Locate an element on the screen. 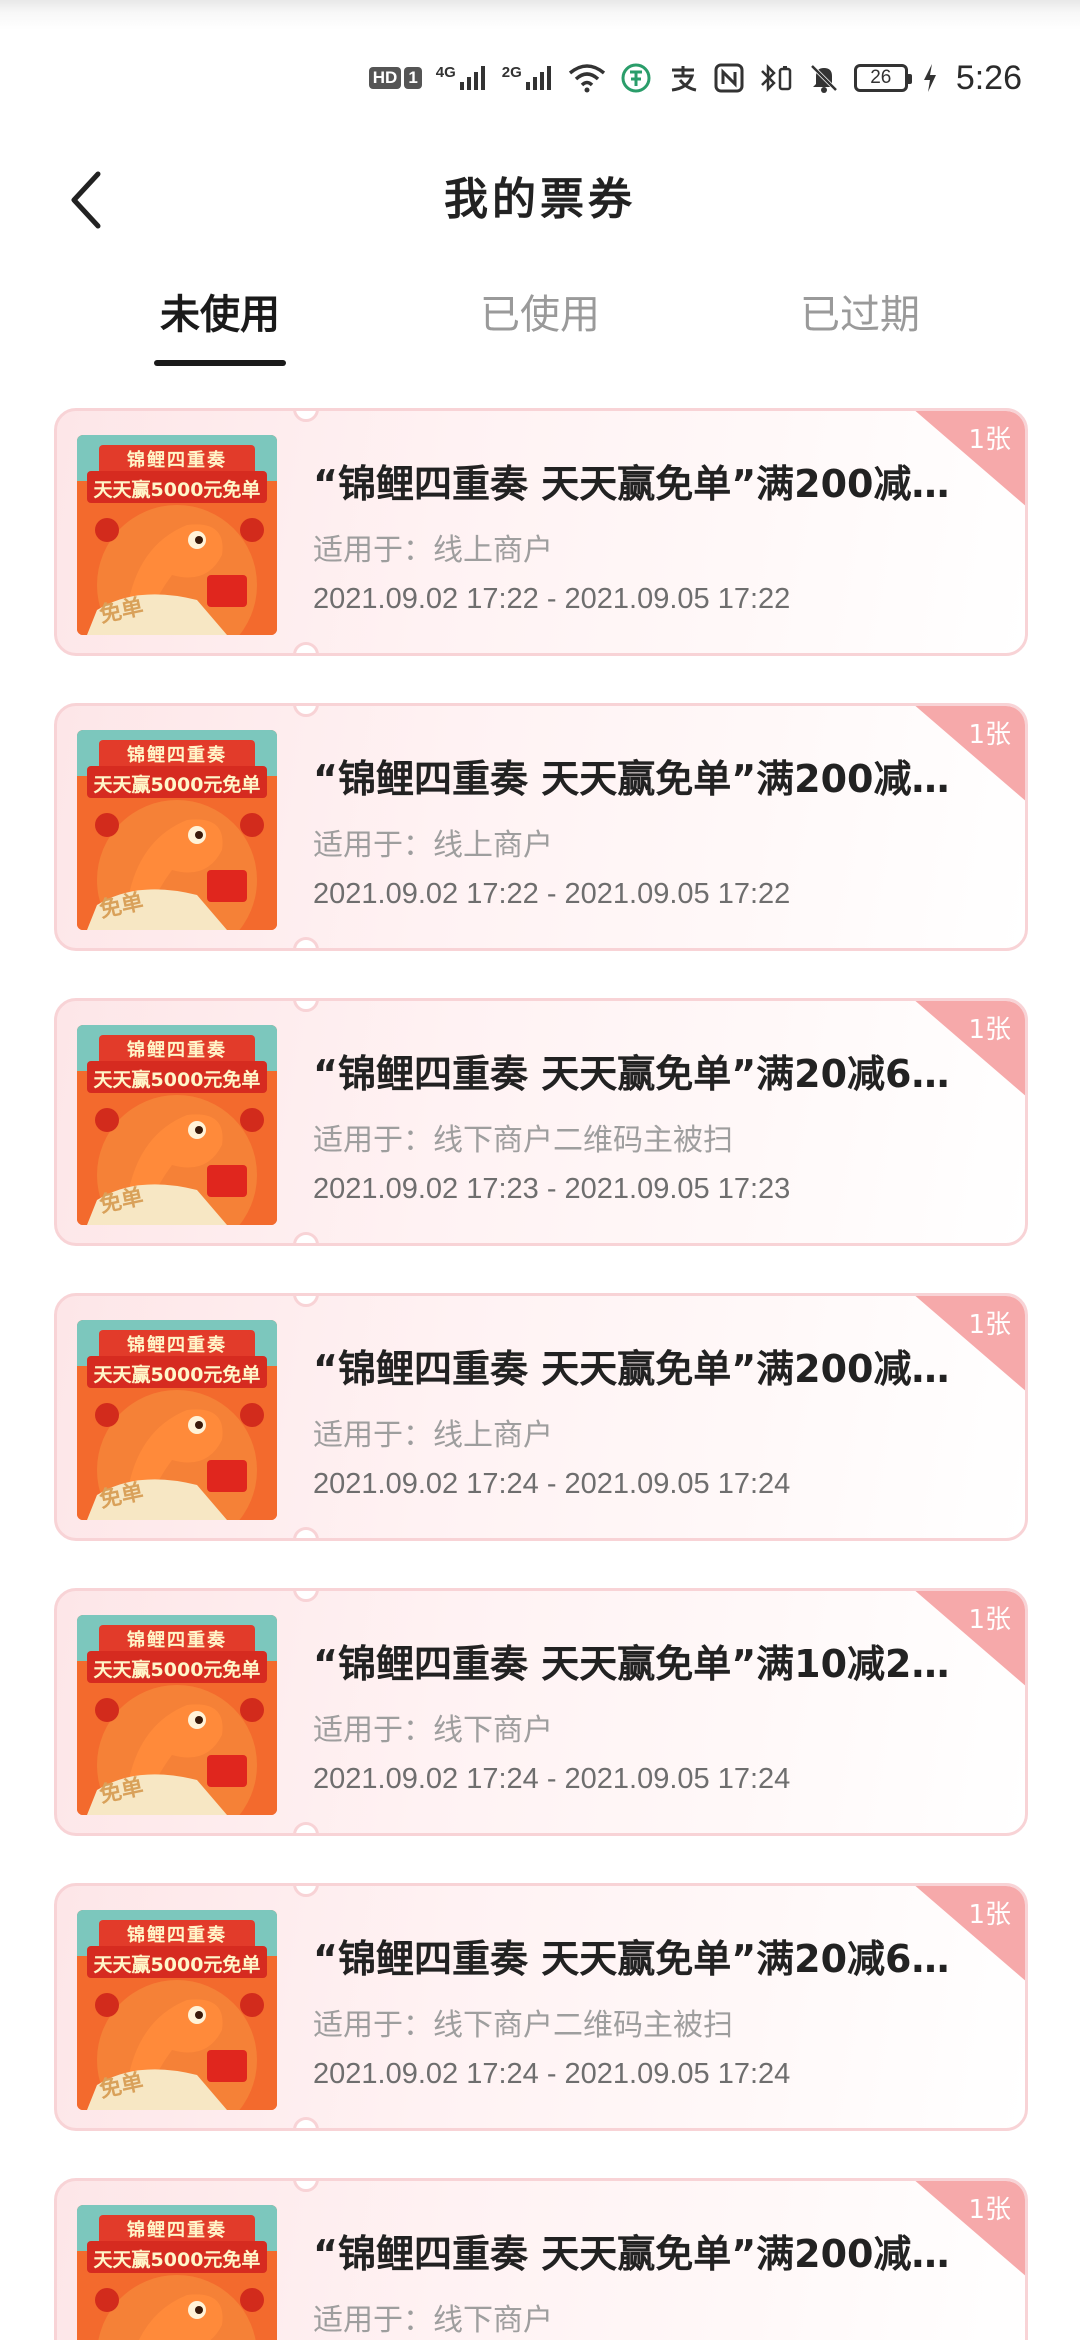 This screenshot has width=1080, height=2340. net1-label: 4G is located at coordinates (445, 72).